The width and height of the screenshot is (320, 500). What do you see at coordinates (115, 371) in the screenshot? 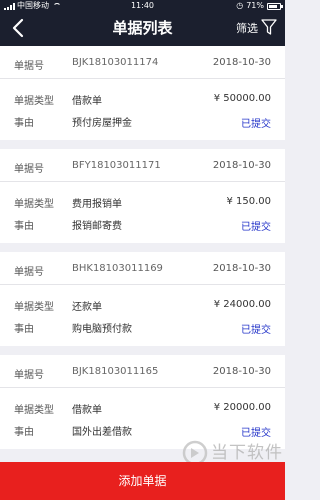
I see `record-id: BJK18103011165` at bounding box center [115, 371].